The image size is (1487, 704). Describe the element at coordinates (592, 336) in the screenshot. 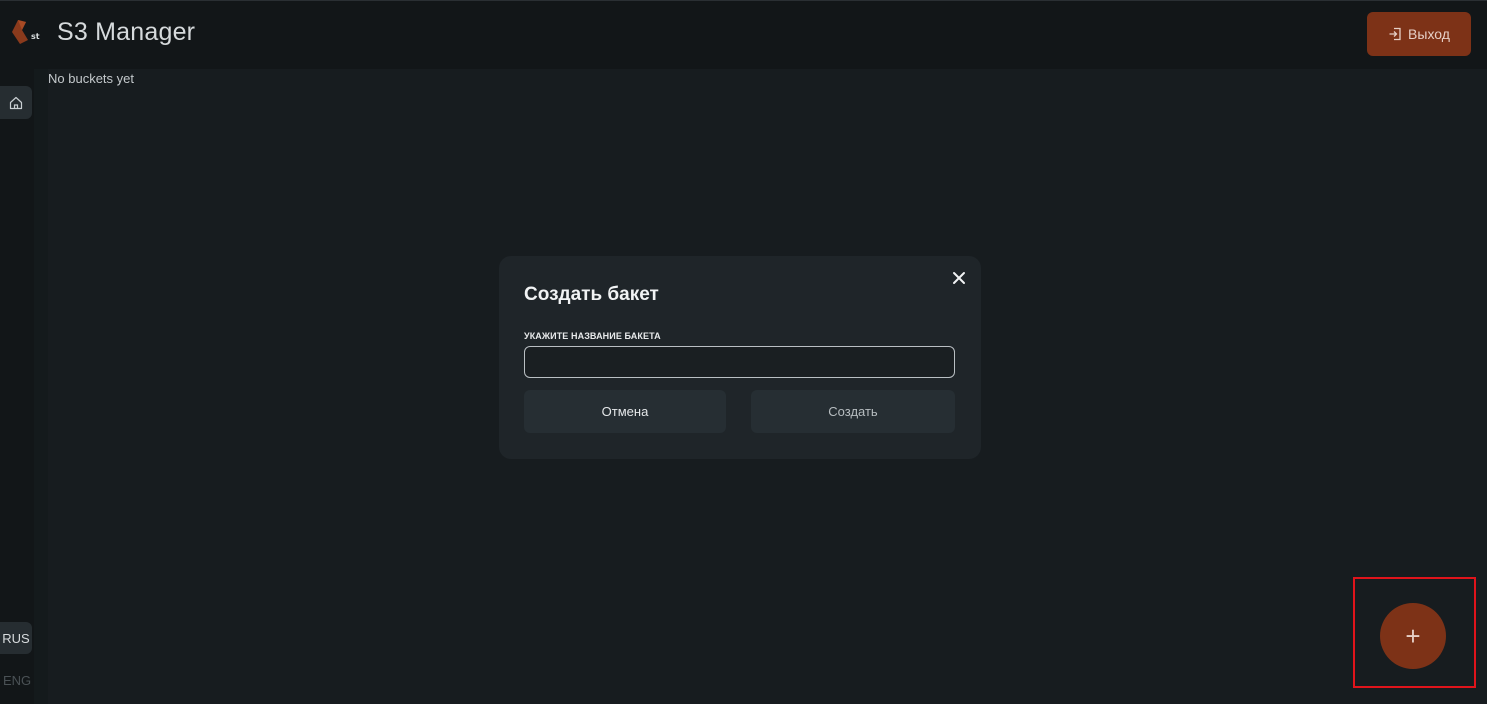

I see `bucket-name-label: УКАЖИТЕ НАЗВАНИЕ БАКЕТА` at that location.